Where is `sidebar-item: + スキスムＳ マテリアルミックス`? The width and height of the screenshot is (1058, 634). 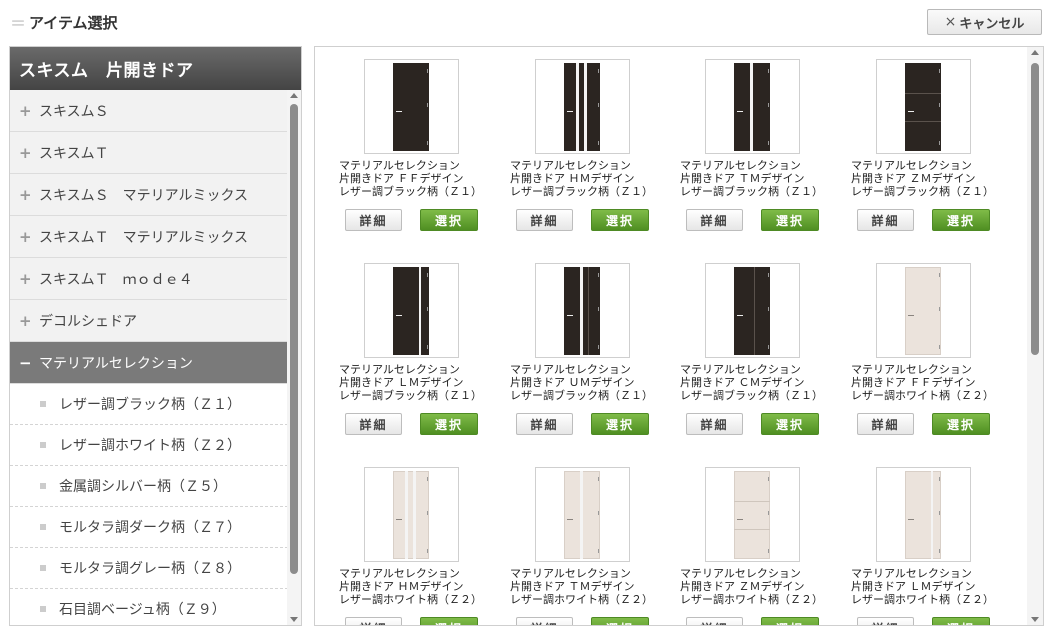 sidebar-item: + スキスムＳ マテリアルミックス is located at coordinates (149, 195).